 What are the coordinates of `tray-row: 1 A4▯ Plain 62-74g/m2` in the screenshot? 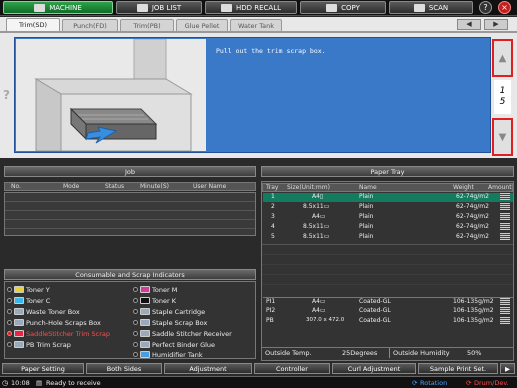 It's located at (388, 197).